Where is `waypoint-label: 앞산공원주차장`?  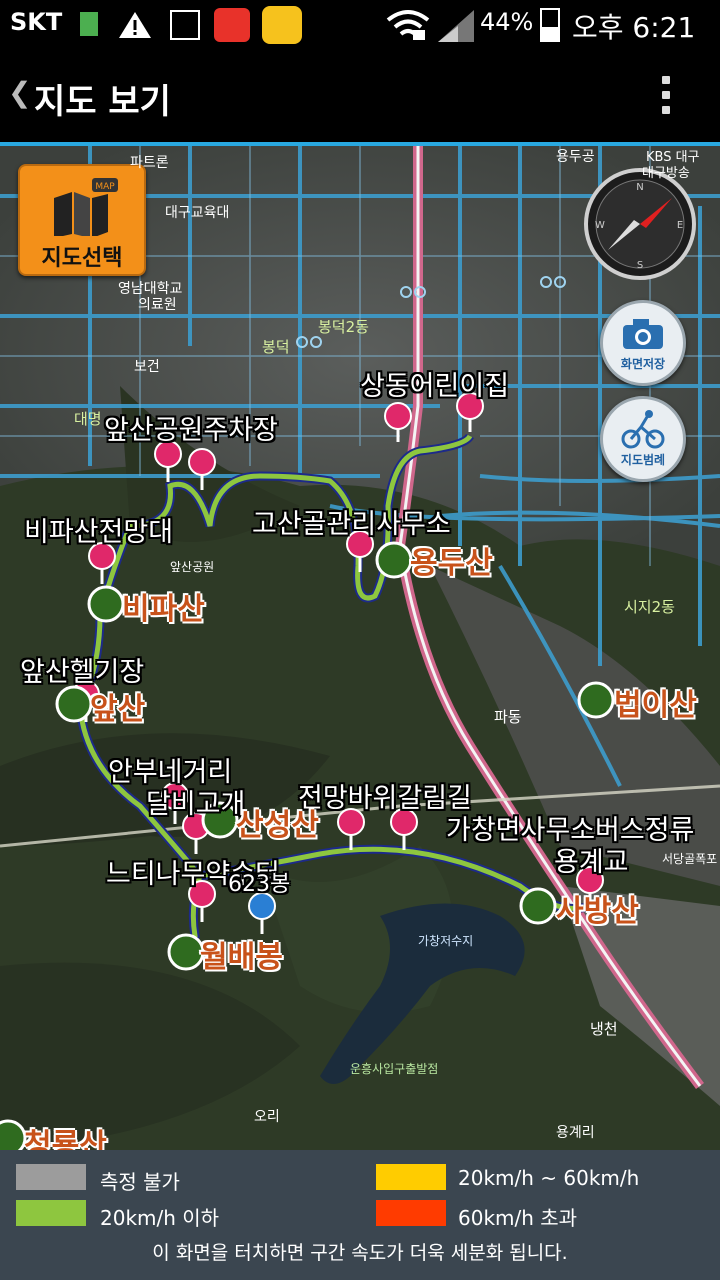
waypoint-label: 앞산공원주차장 is located at coordinates (191, 430).